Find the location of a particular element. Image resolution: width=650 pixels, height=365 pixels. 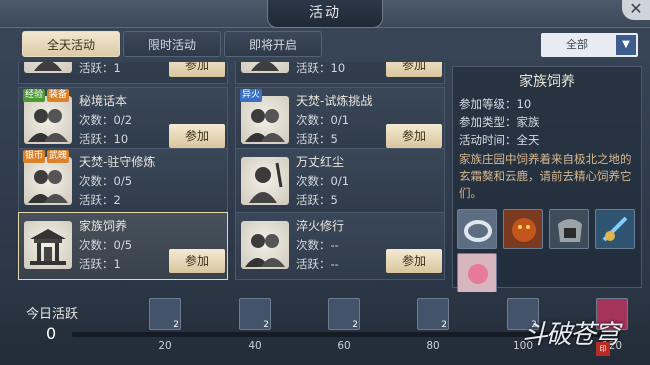

activity-card-family-feeding: 家族饲养 次数：0/5 活跃：1 参加 is located at coordinates (123, 246).